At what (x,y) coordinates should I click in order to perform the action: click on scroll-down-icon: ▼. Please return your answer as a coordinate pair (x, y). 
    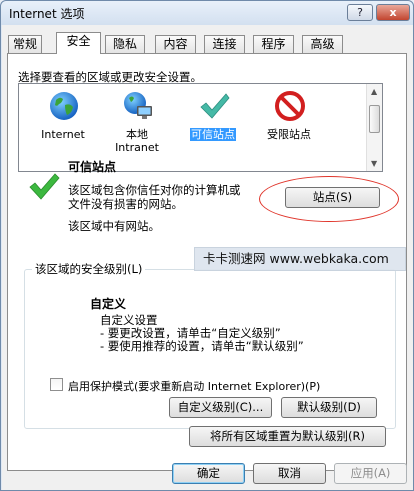
    Looking at the image, I should click on (374, 163).